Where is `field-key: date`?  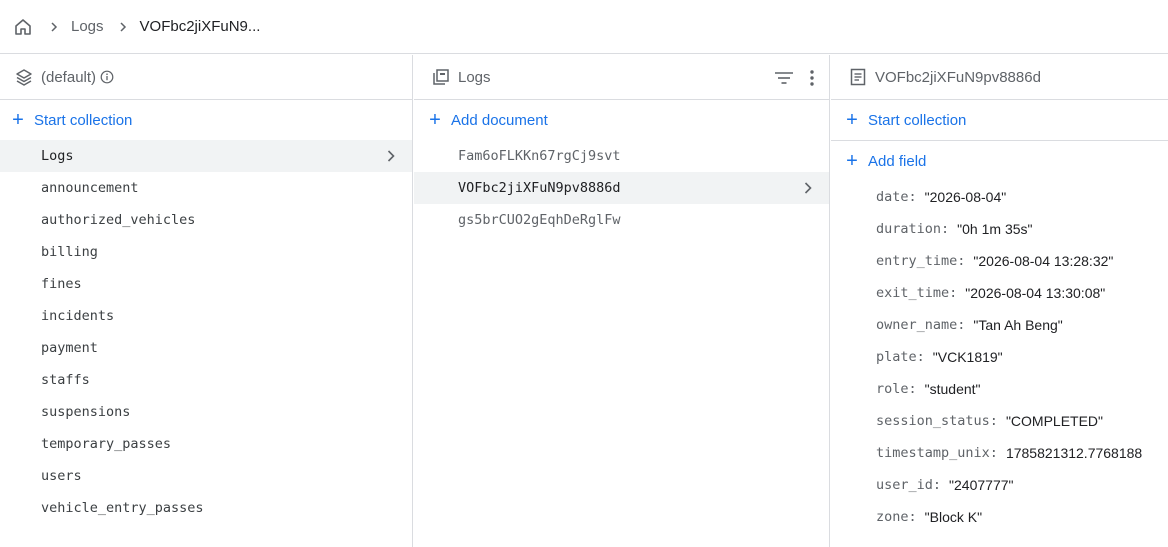 field-key: date is located at coordinates (892, 197).